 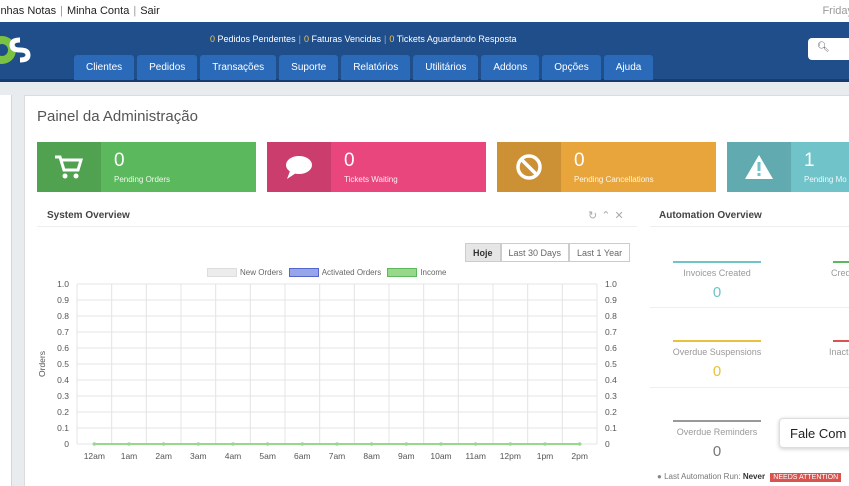 I want to click on y-tick-label-left: 0.9, so click(x=63, y=300).